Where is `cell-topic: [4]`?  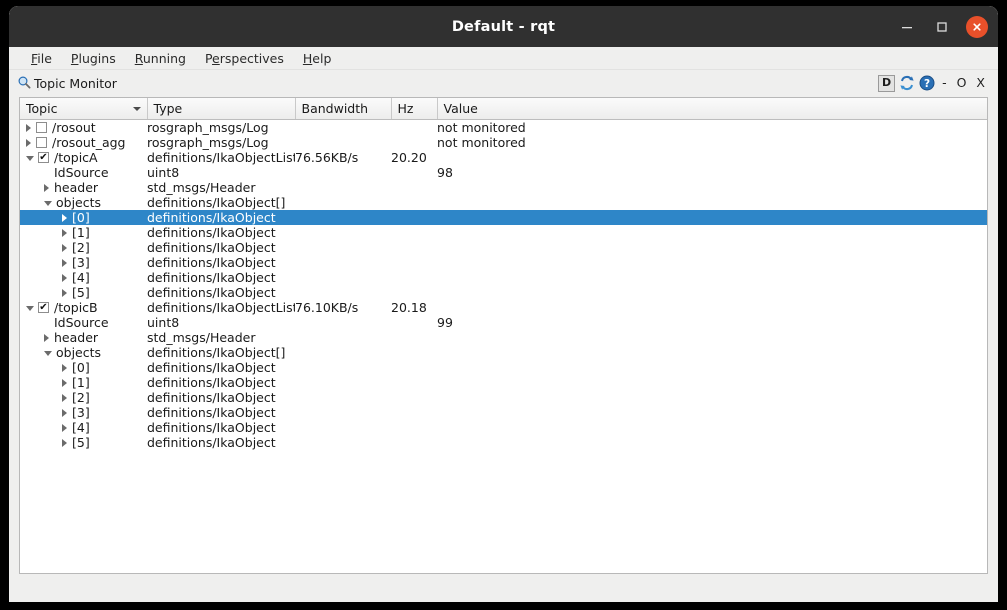
cell-topic: [4] is located at coordinates (83, 277).